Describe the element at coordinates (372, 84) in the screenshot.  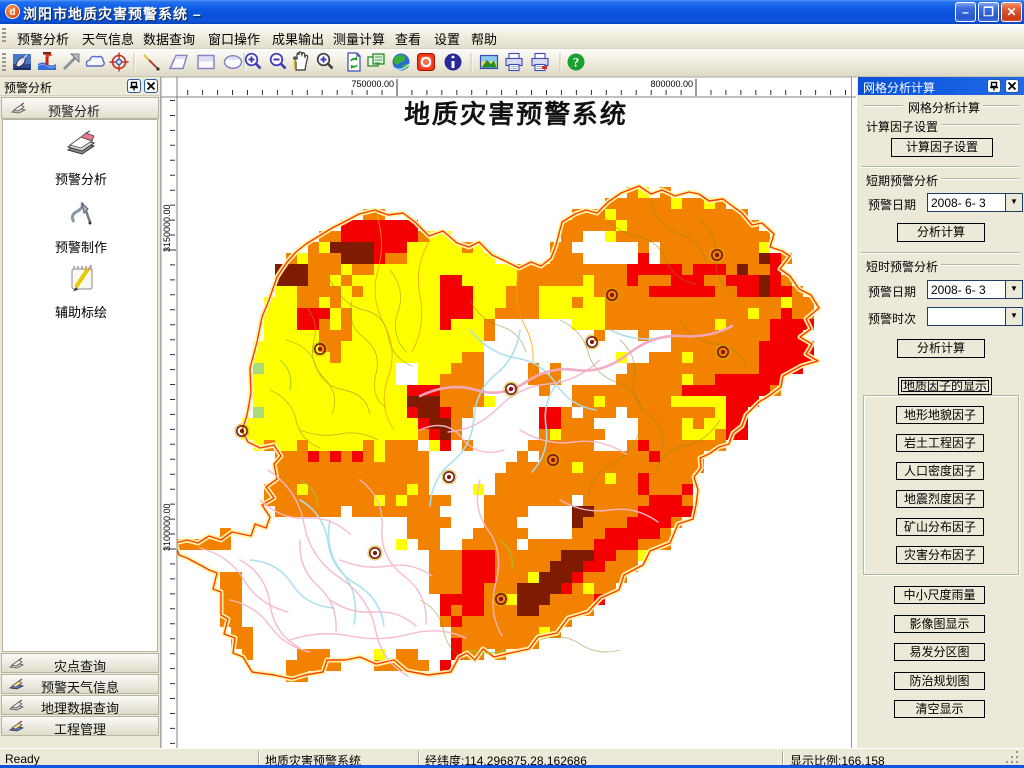
I see `svg-text: 750000.00` at that location.